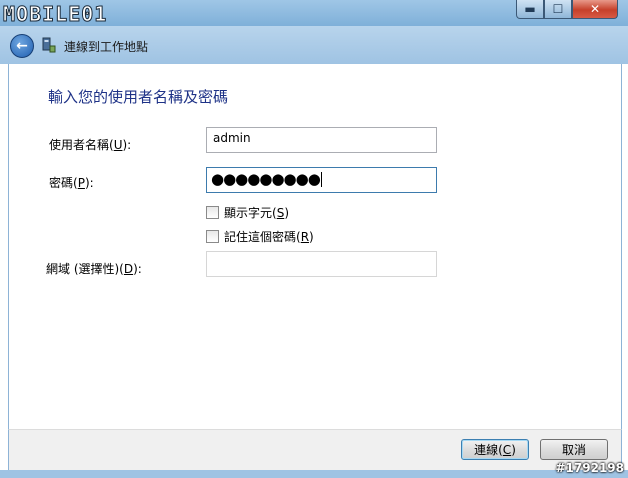 The image size is (628, 478). I want to click on navigation-bar: ← 連線到工作地點, so click(314, 45).